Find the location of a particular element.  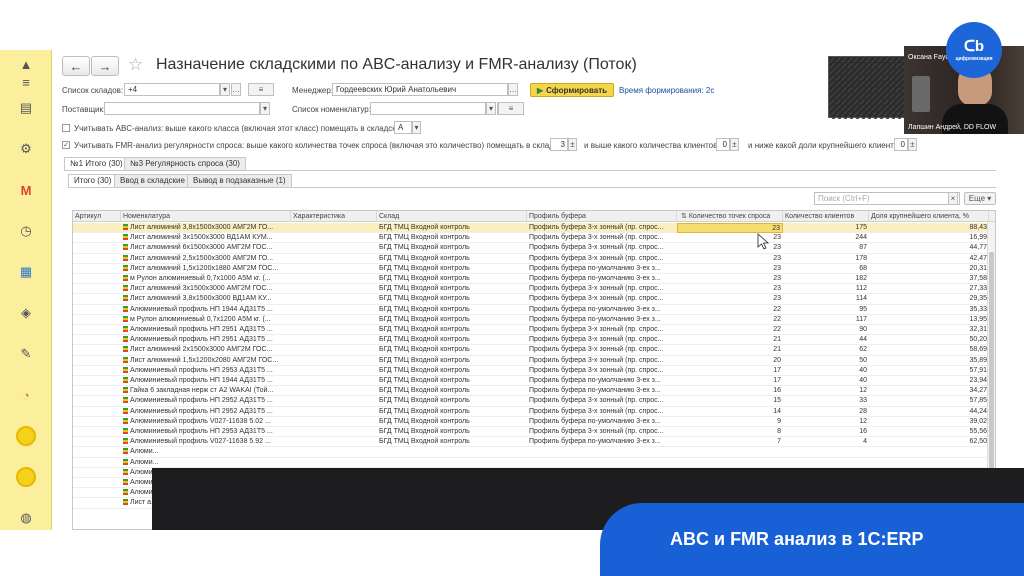

box-icon: ◈ is located at coordinates (26, 313).